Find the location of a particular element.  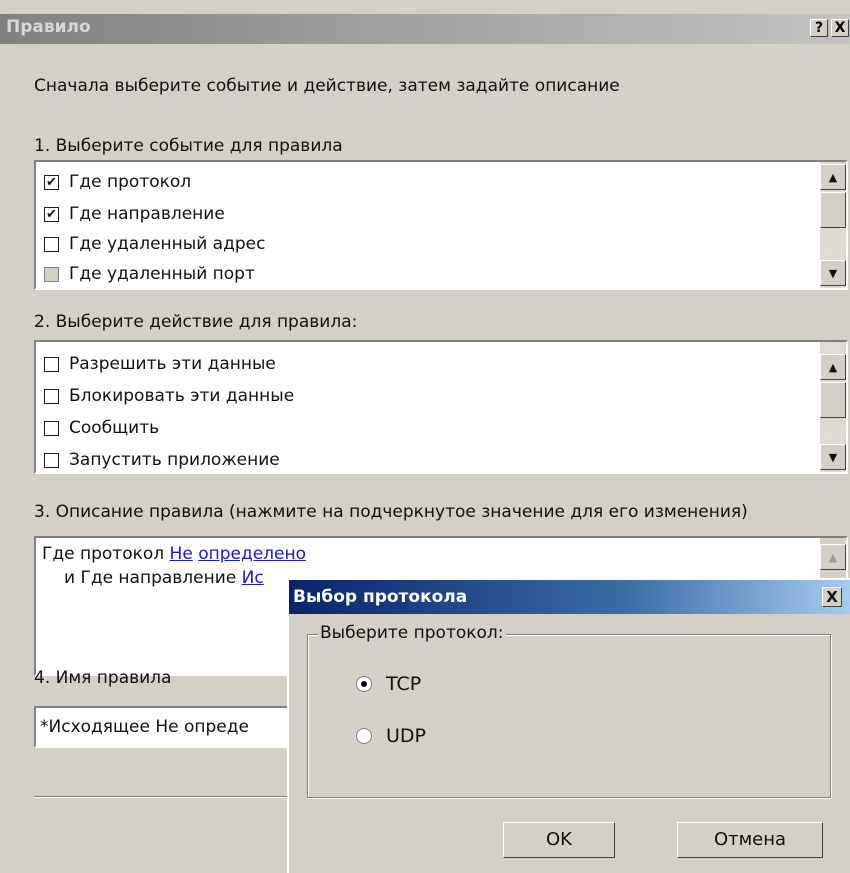

direction-link: Ис is located at coordinates (253, 578).